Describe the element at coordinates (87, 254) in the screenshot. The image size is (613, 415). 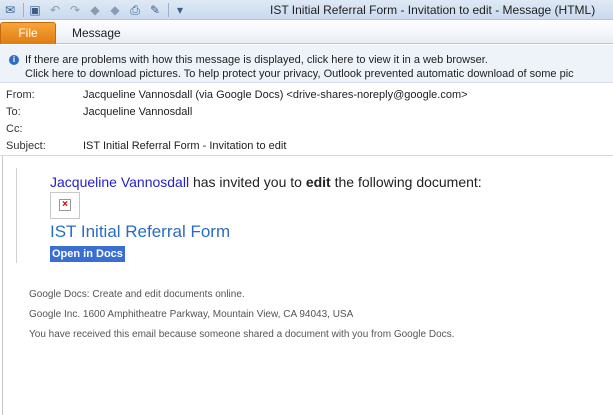
I see `open-in-docs-button: Open in Docs` at that location.